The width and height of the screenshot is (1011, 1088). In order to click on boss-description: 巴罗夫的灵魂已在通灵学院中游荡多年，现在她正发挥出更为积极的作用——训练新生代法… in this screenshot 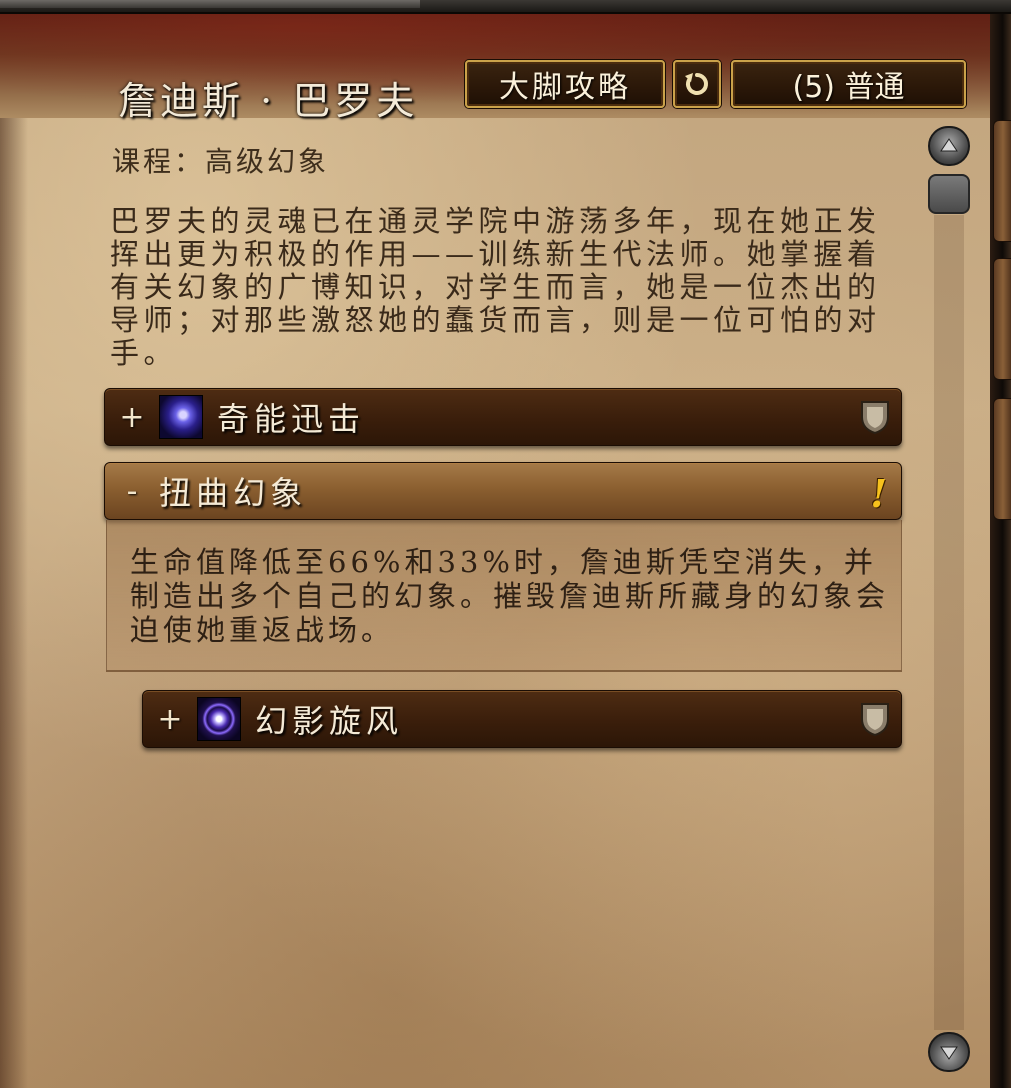, I will do `click(495, 287)`.